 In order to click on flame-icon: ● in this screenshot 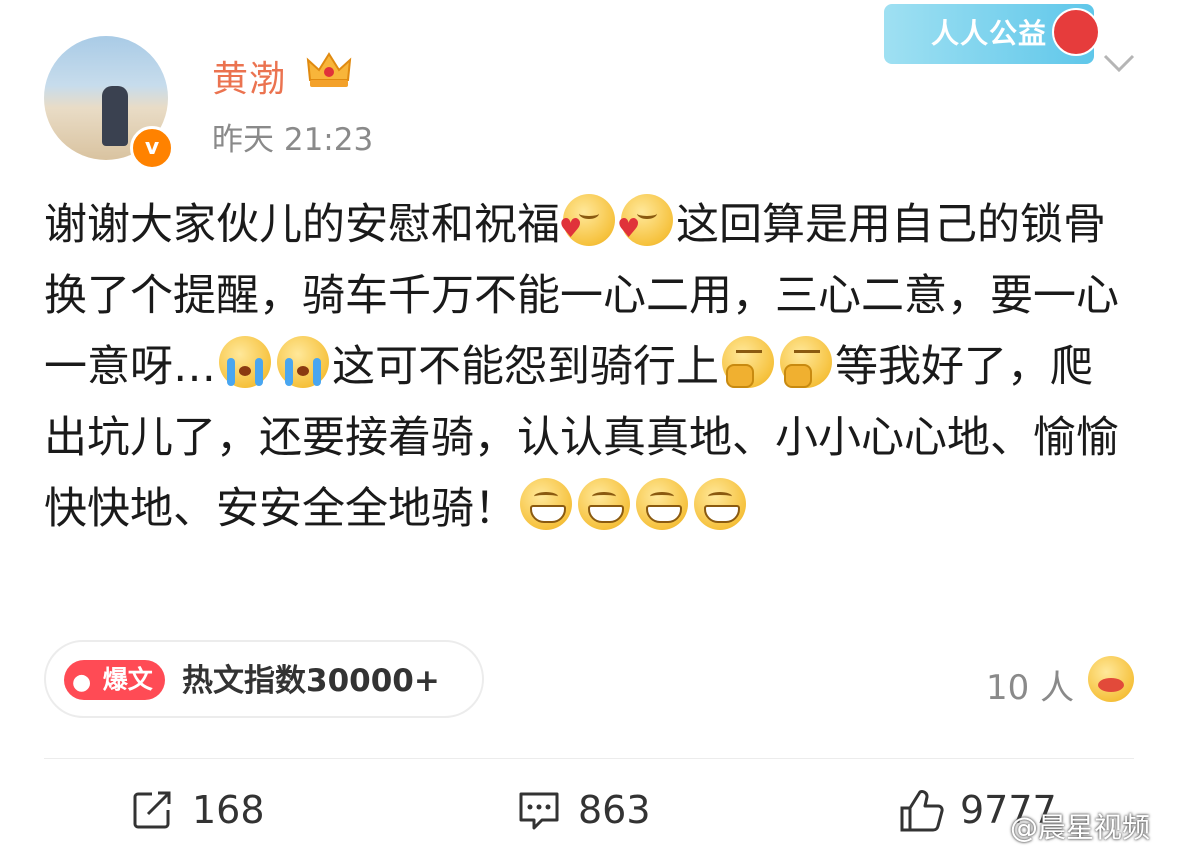, I will do `click(82, 682)`.